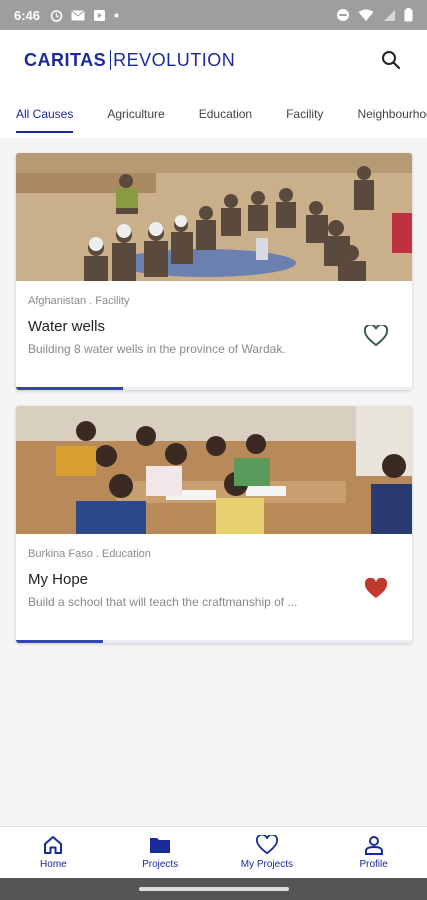 The height and width of the screenshot is (900, 427). I want to click on nav-my-projects-label: My Projects, so click(266, 864).